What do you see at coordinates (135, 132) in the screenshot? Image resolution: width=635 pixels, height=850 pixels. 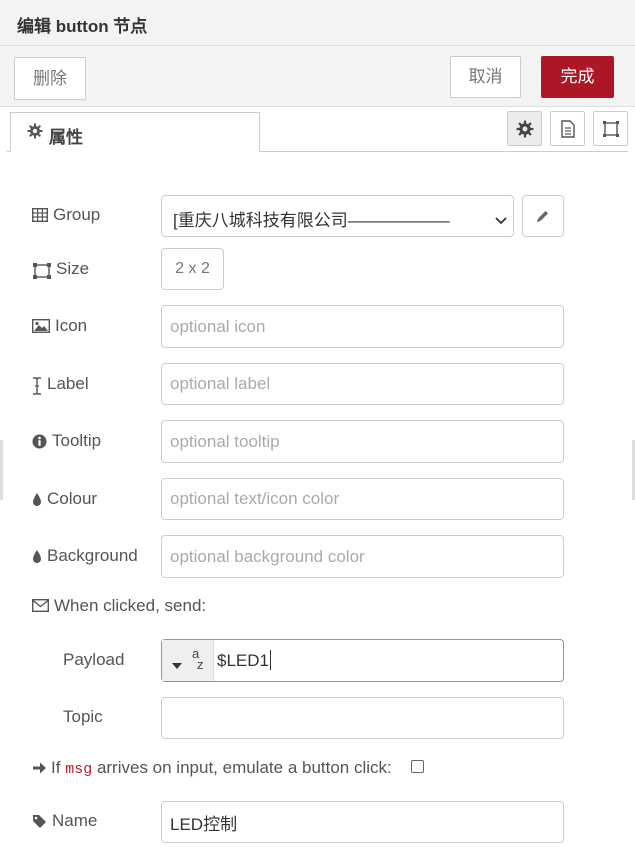 I see `tab-properties: 属性` at bounding box center [135, 132].